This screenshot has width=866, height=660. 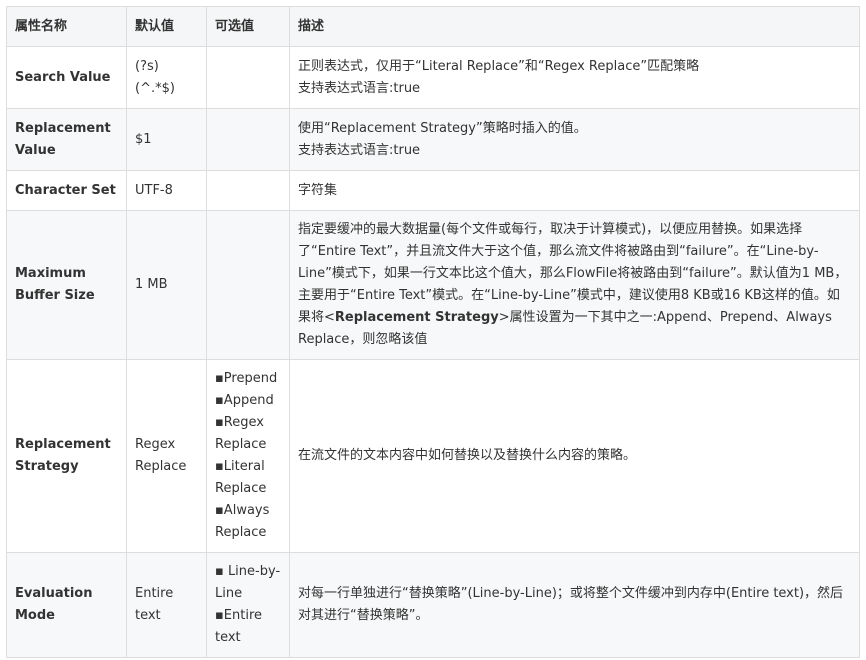 I want to click on table-header-row: 属性名称 默认值 可选值 描述, so click(x=433, y=26).